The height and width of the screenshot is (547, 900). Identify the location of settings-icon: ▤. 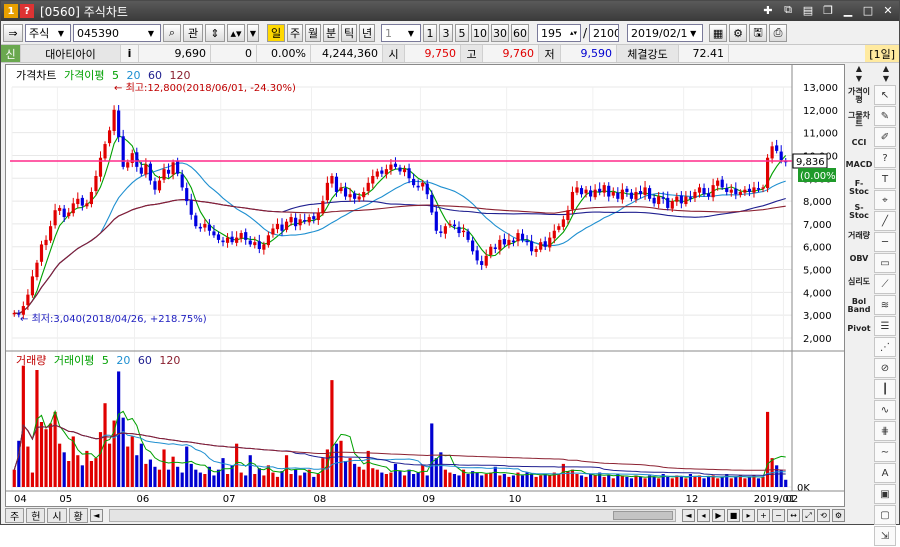
(808, 10).